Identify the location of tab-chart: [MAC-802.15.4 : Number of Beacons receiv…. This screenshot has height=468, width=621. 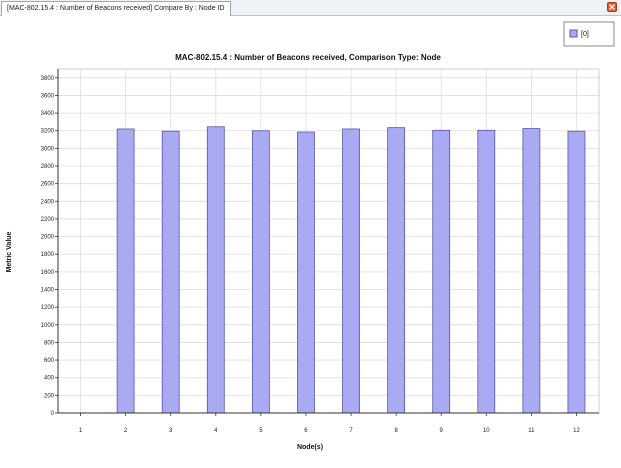
(116, 8).